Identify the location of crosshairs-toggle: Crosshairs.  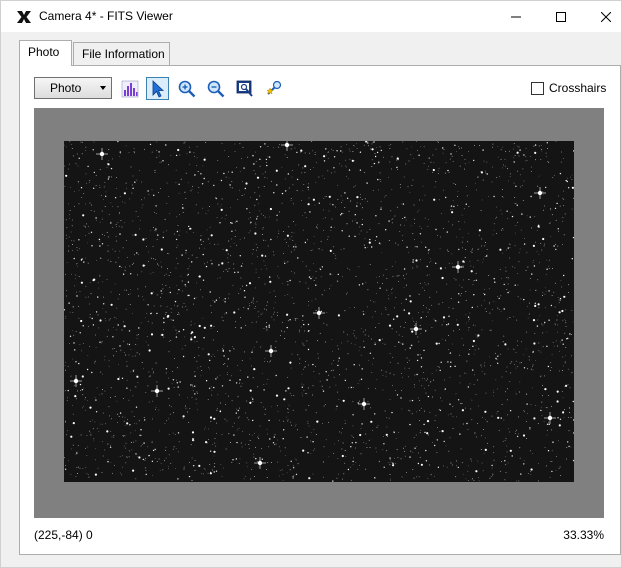
(568, 88).